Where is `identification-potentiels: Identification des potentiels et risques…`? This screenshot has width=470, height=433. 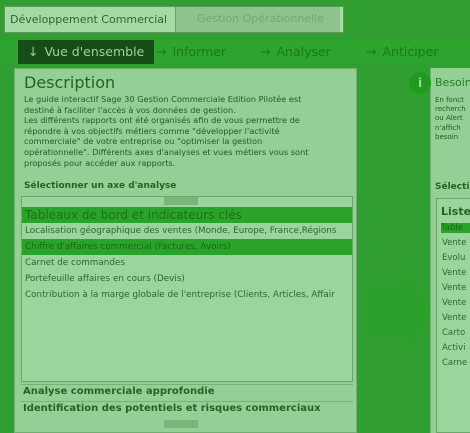
identification-potentiels: Identification des potentiels et risques… is located at coordinates (187, 409).